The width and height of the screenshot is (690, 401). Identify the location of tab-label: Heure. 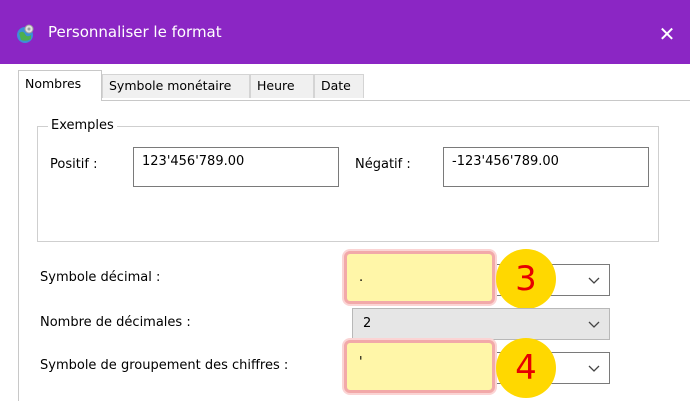
(276, 85).